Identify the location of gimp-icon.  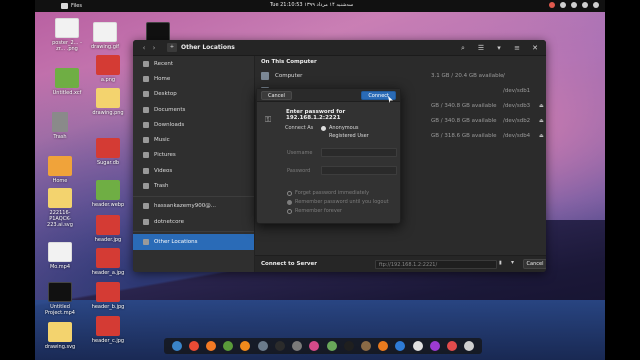
(366, 346).